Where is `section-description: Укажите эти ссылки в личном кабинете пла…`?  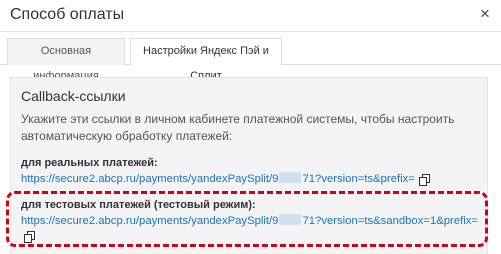 section-description: Укажите эти ссылки в личном кабинете пла… is located at coordinates (238, 127).